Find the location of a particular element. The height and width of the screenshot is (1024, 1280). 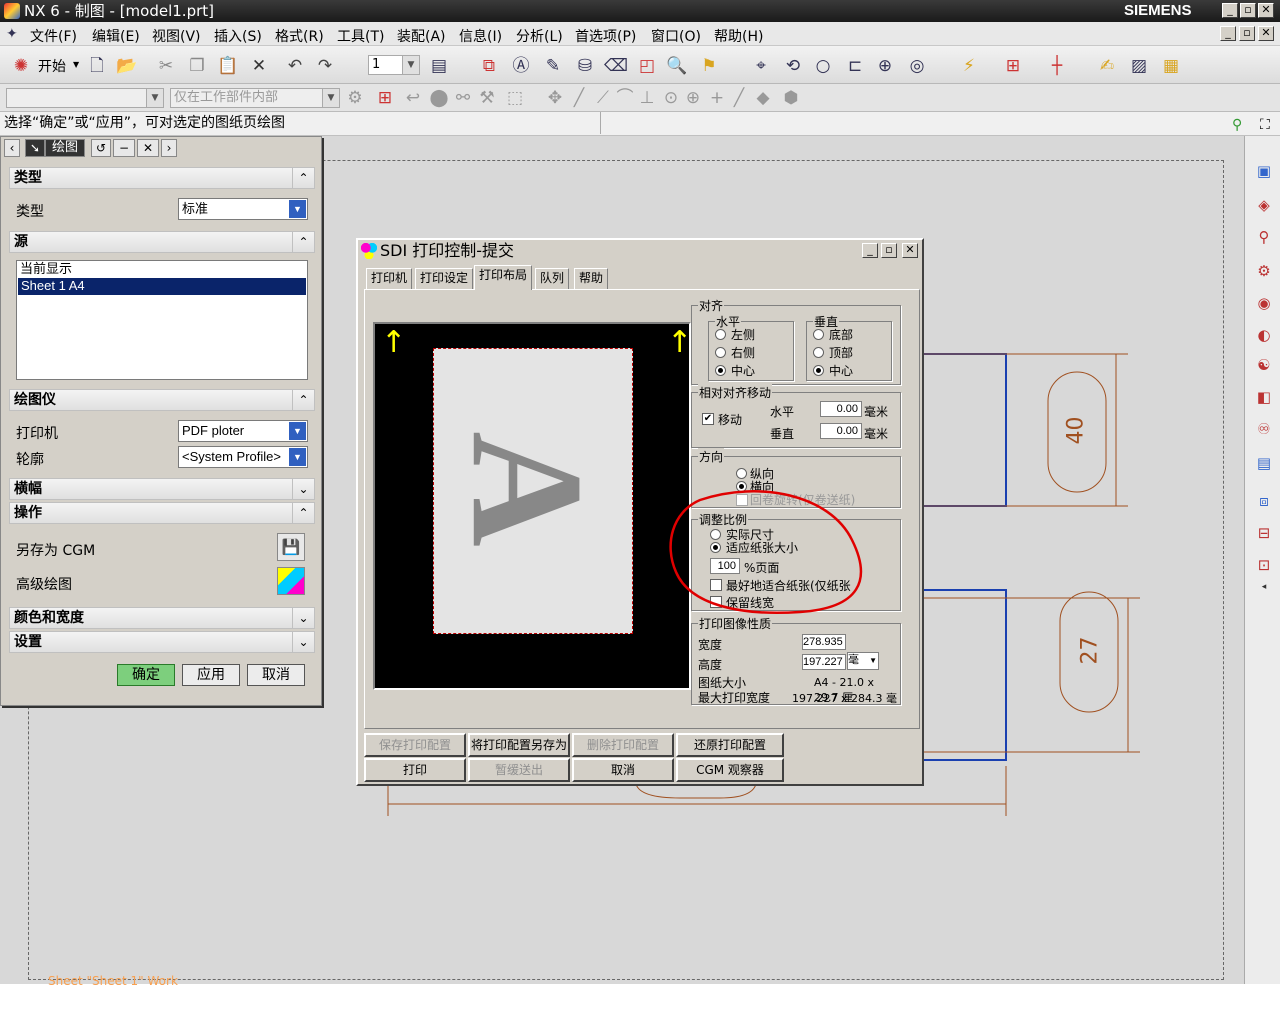

new-file-icon: 🗋 is located at coordinates (97, 66).